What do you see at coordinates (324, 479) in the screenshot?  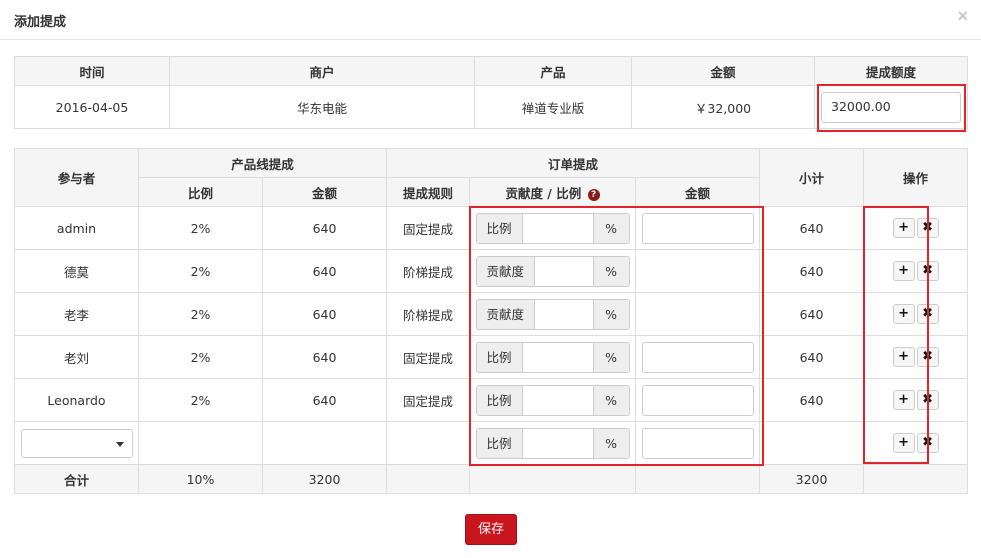 I see `total-amount: 3200` at bounding box center [324, 479].